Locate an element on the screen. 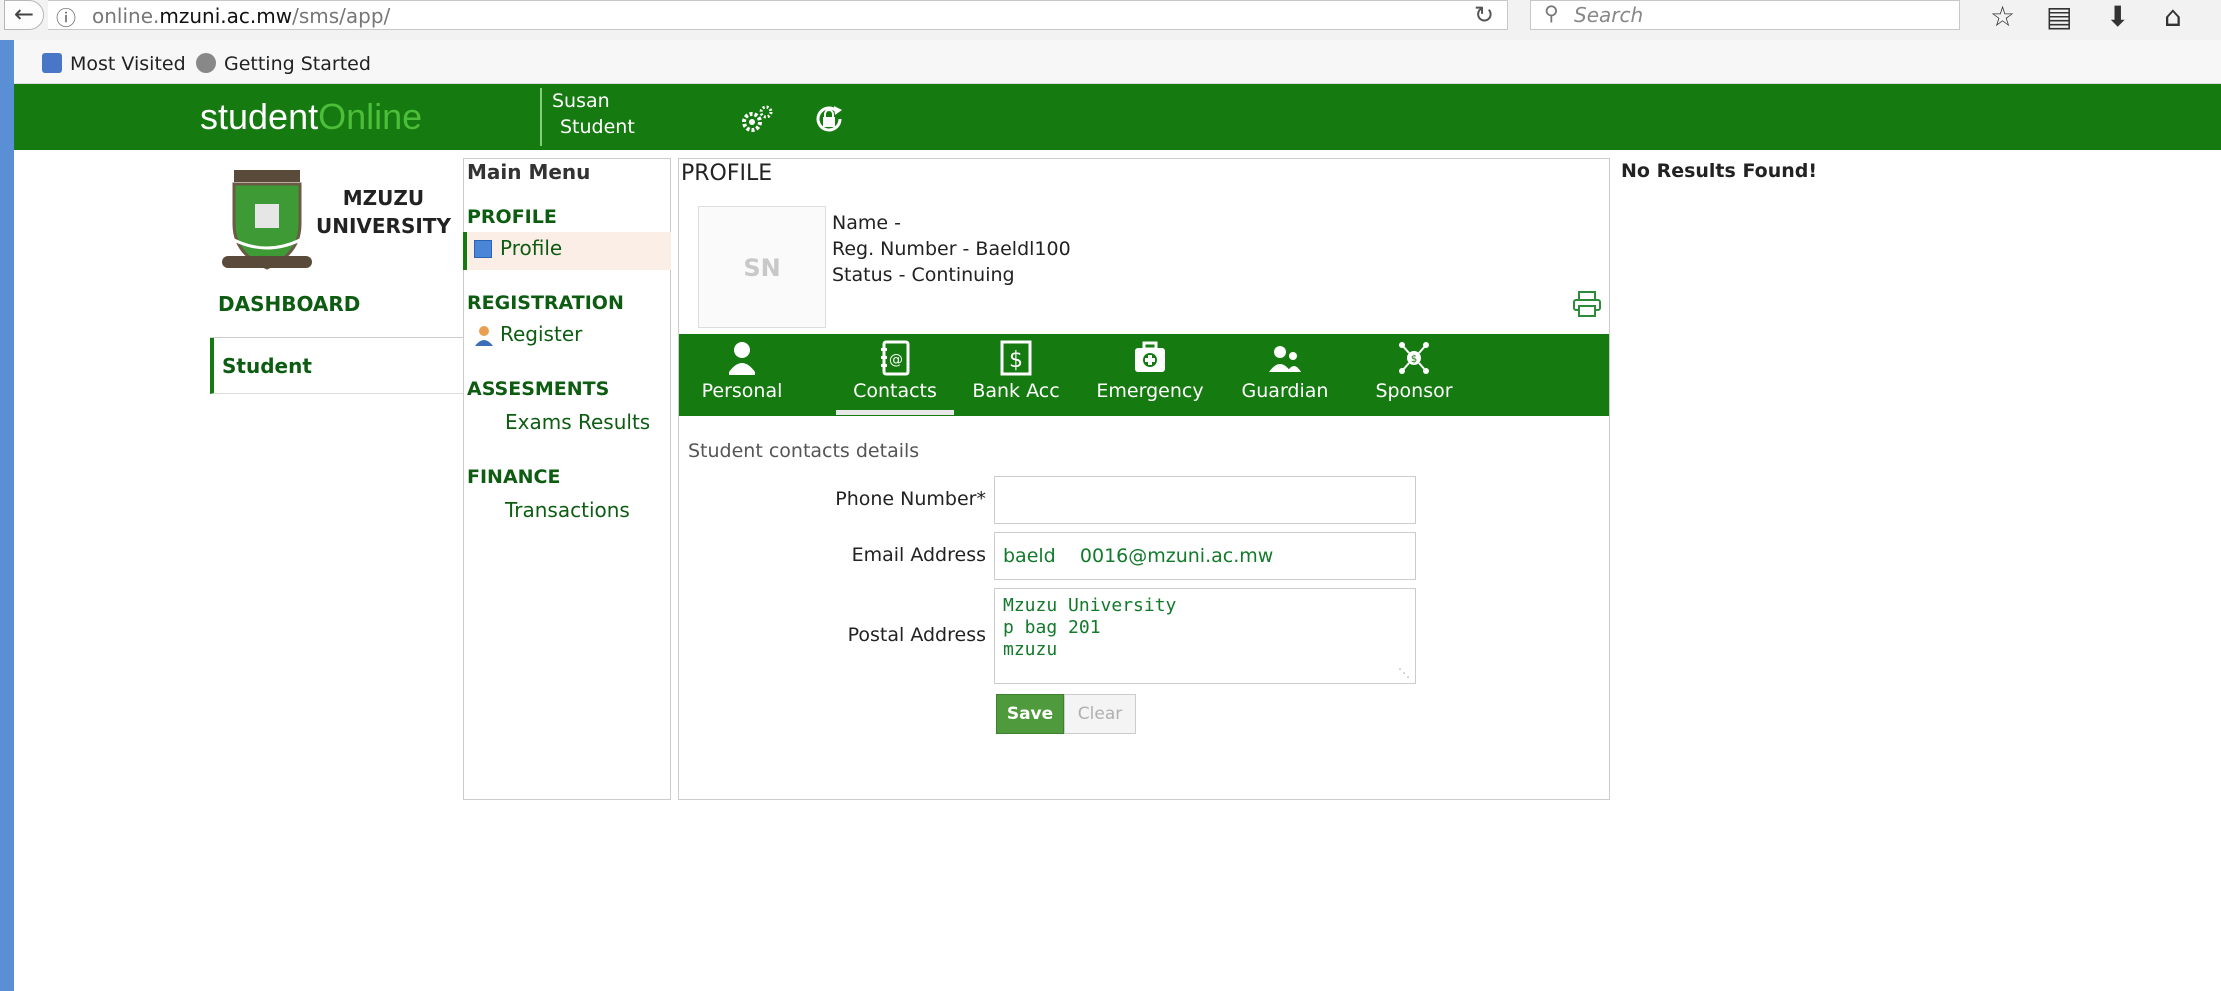 The width and height of the screenshot is (2221, 991). url-path: /sms/app/ is located at coordinates (341, 16).